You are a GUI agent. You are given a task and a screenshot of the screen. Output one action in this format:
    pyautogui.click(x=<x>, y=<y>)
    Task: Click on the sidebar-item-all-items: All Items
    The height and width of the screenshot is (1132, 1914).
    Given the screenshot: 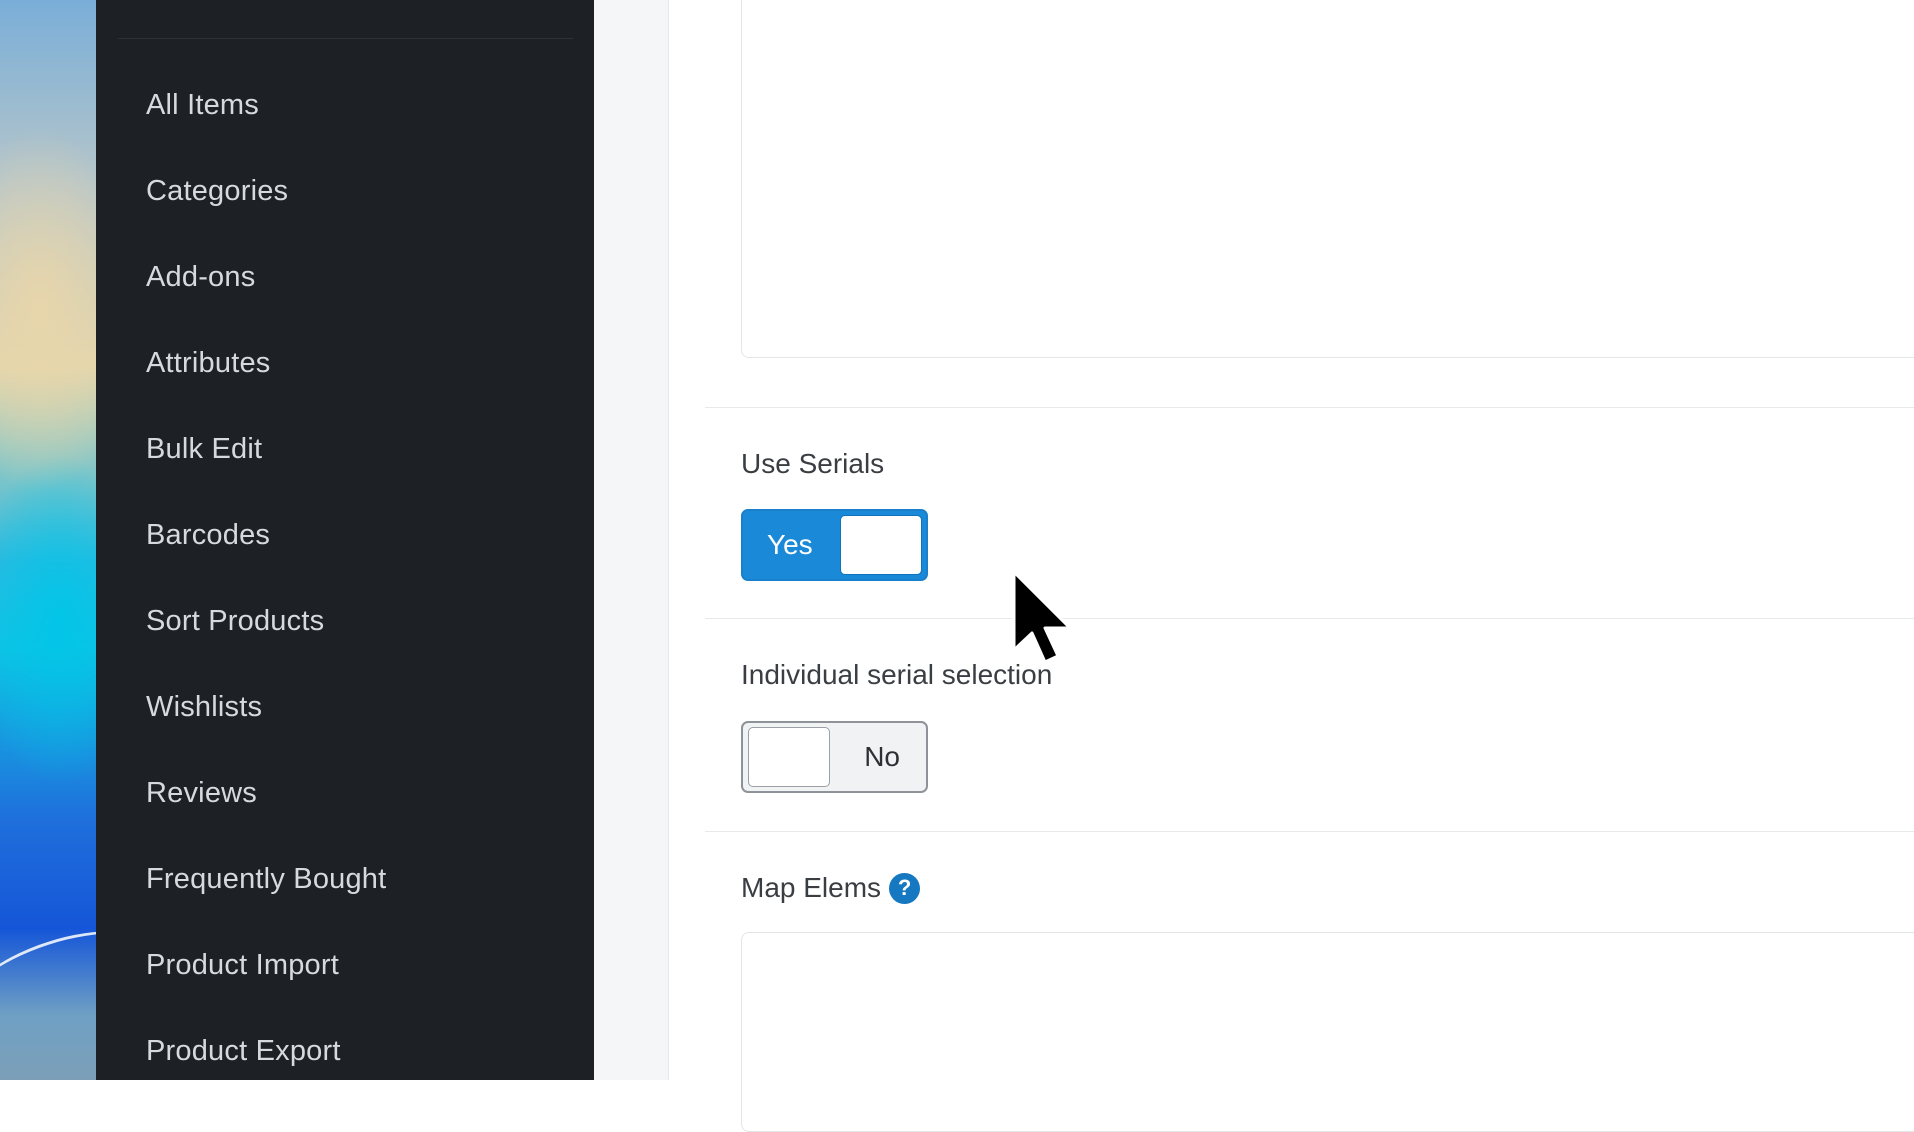 What is the action you would take?
    pyautogui.click(x=345, y=105)
    